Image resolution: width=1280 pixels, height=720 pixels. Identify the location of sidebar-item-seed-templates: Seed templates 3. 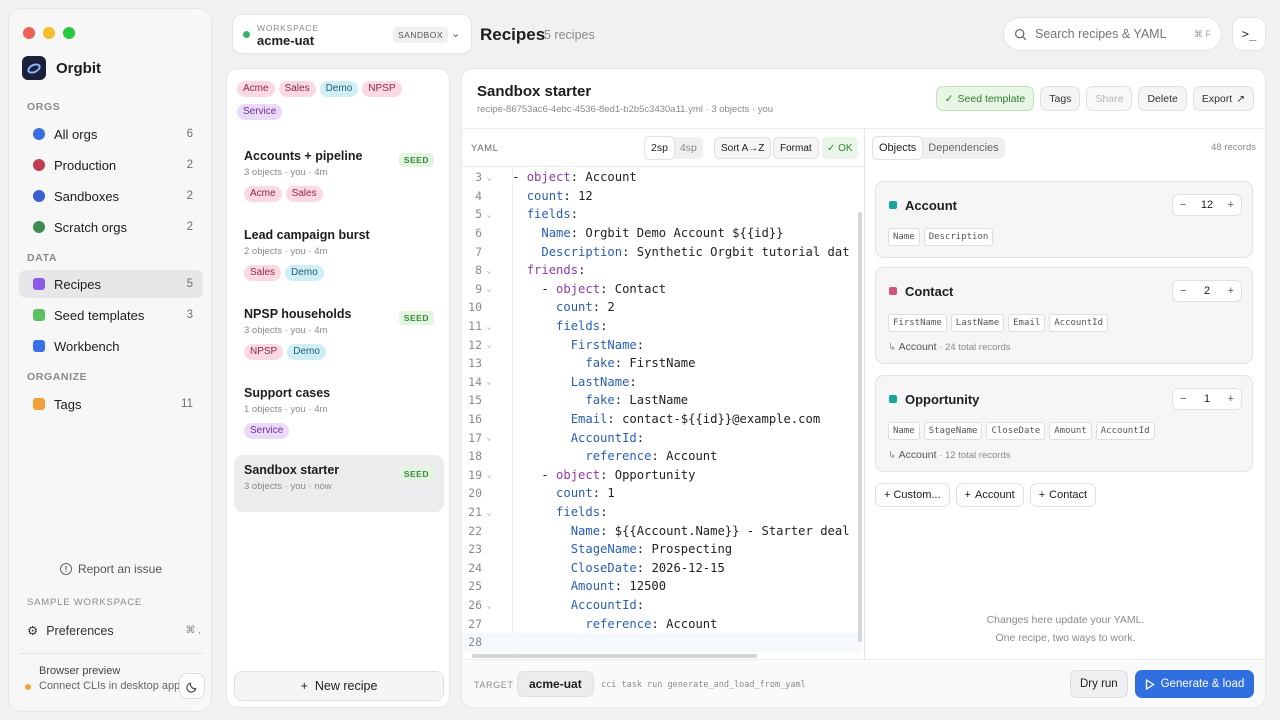
(111, 315).